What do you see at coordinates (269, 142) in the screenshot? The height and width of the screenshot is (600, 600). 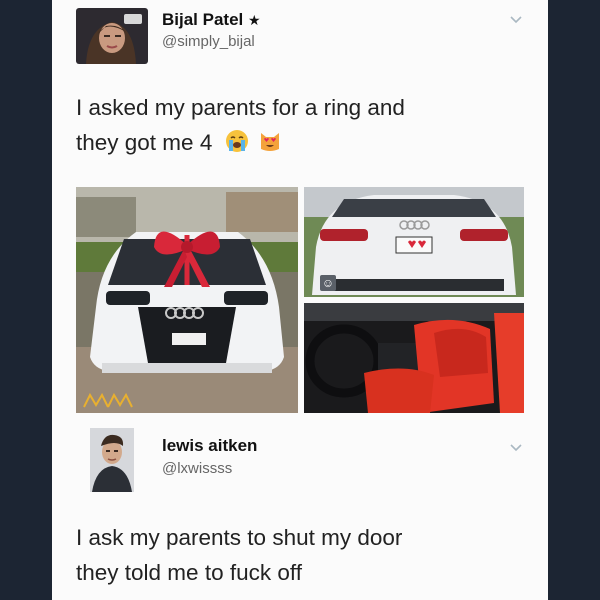 I see `heart-eyes-cat-emoji` at bounding box center [269, 142].